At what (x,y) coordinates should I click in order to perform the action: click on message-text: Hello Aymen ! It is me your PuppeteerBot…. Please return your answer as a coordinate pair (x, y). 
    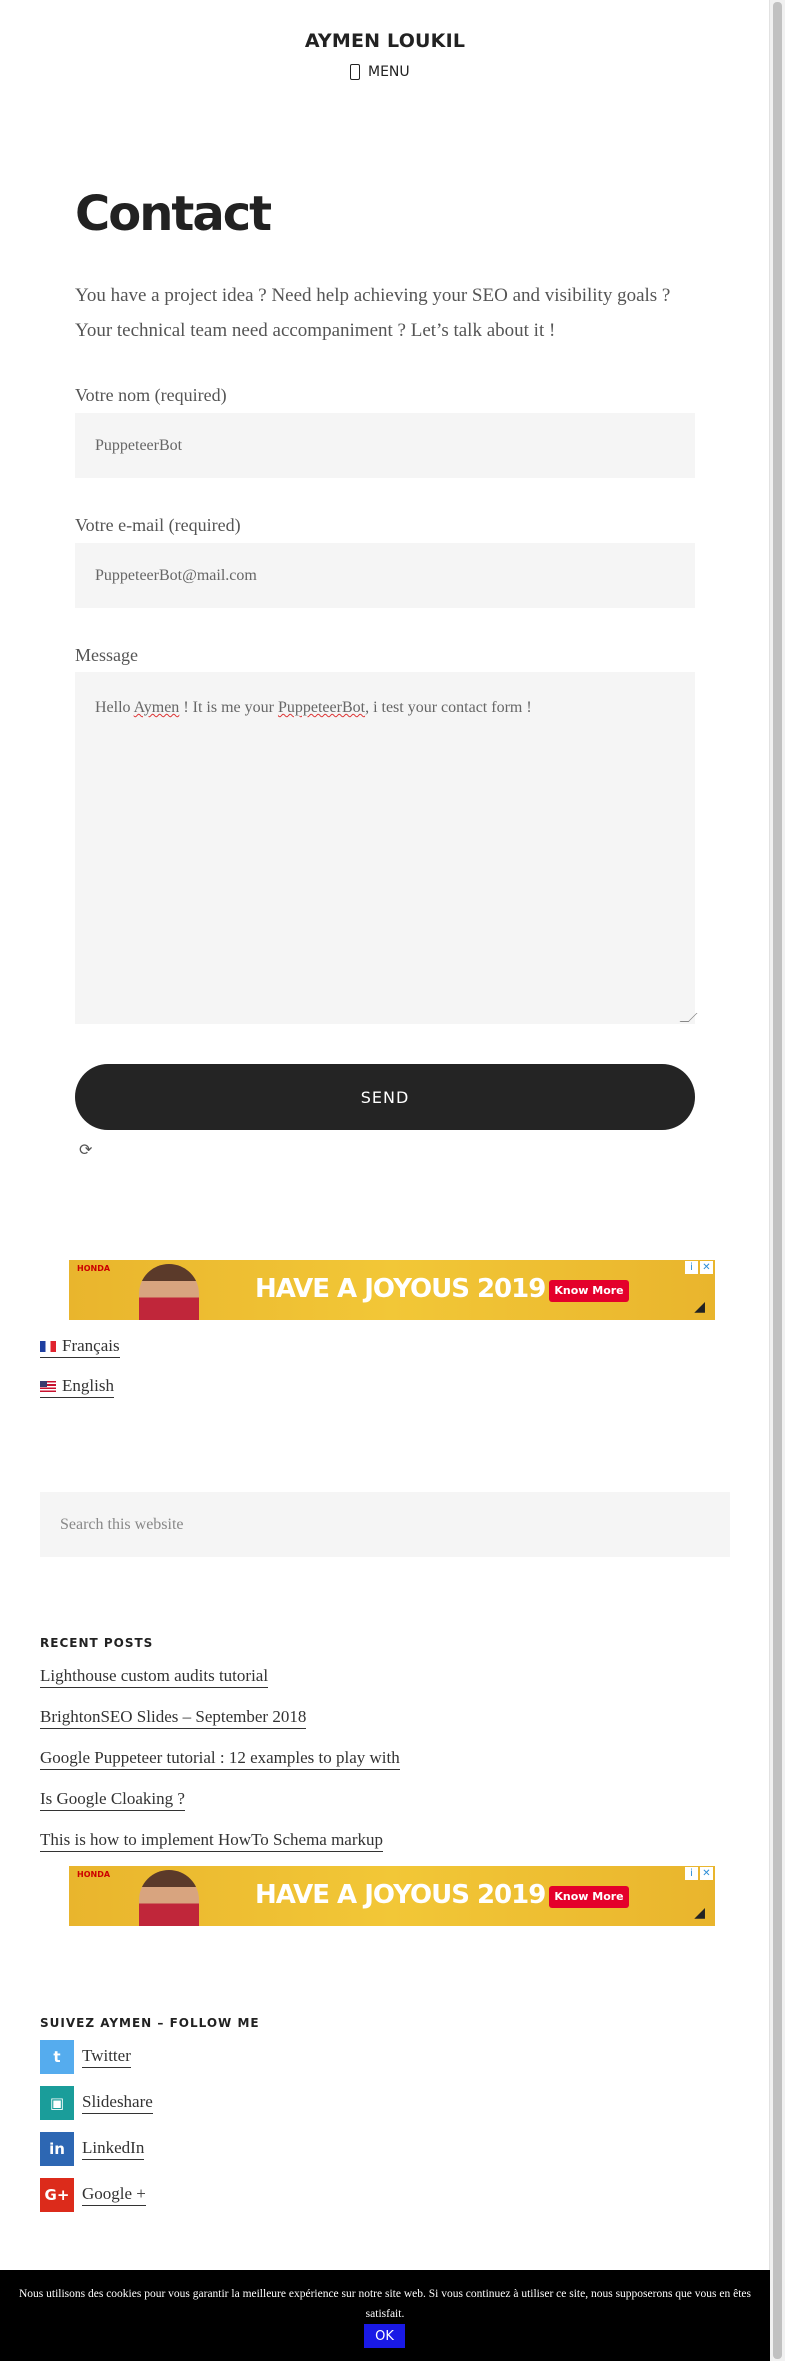
    Looking at the image, I should click on (313, 707).